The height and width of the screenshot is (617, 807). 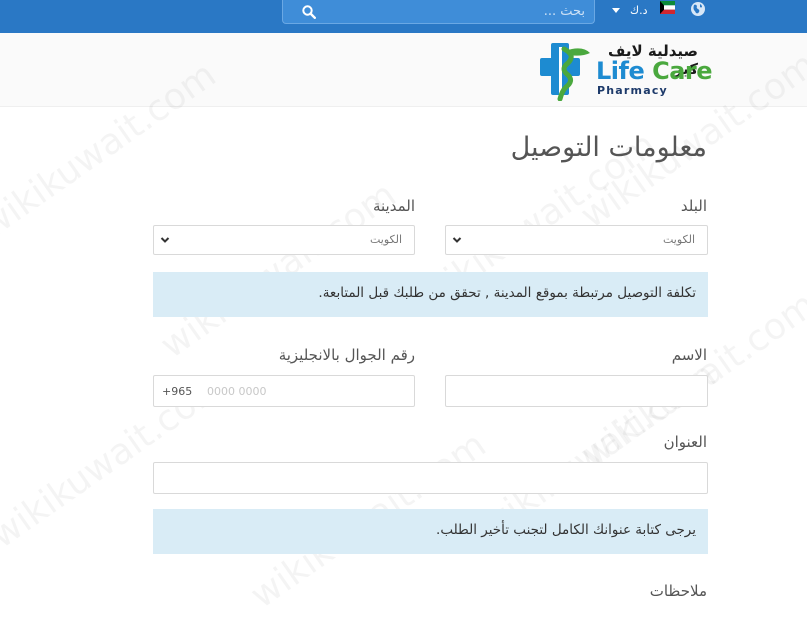 What do you see at coordinates (632, 90) in the screenshot?
I see `logo-pharmacy-text: Pharmacy` at bounding box center [632, 90].